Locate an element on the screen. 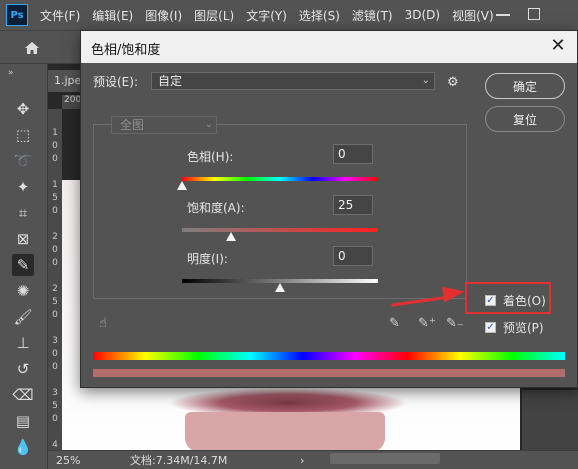 The image size is (578, 469). hue-input: 0 is located at coordinates (353, 154).